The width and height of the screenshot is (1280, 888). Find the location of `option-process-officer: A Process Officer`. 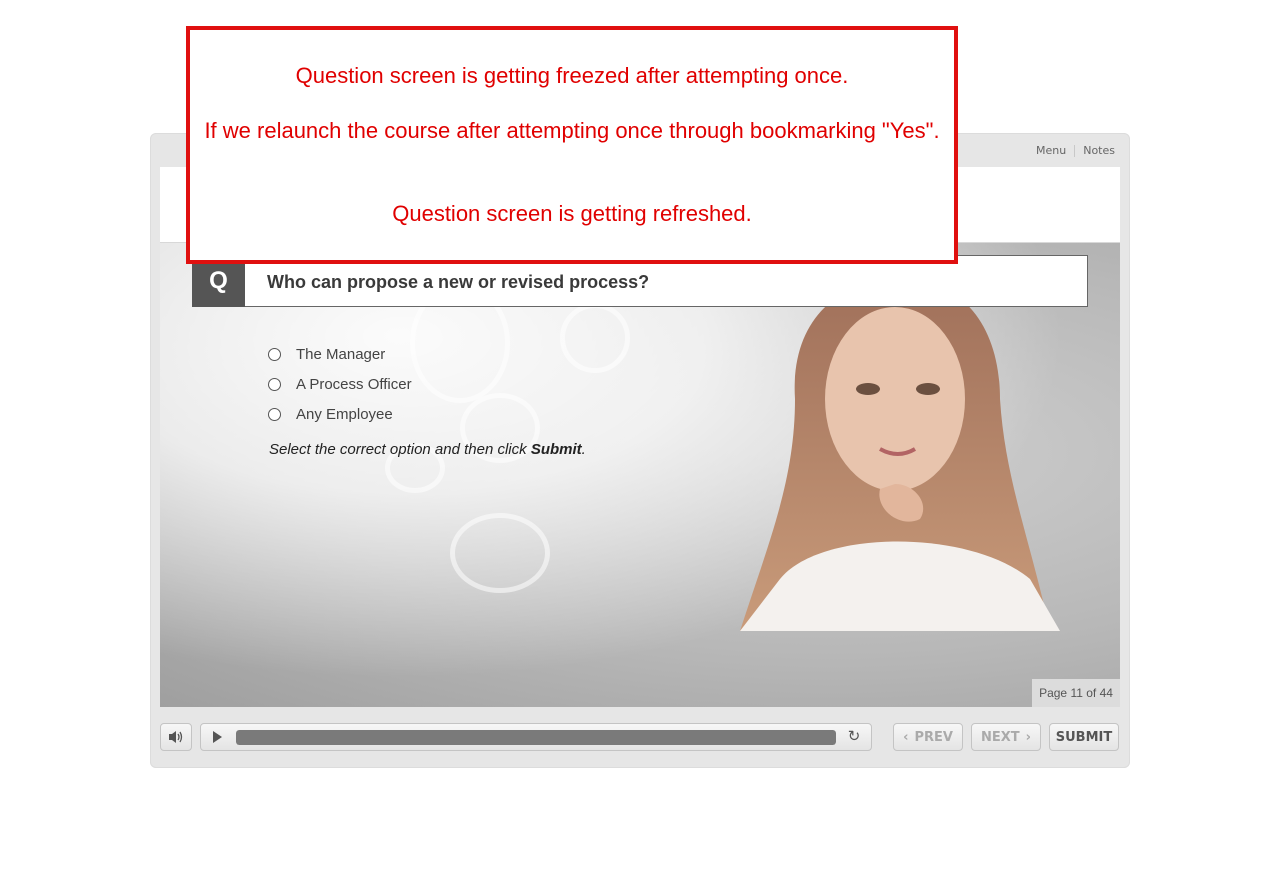

option-process-officer: A Process Officer is located at coordinates (340, 384).